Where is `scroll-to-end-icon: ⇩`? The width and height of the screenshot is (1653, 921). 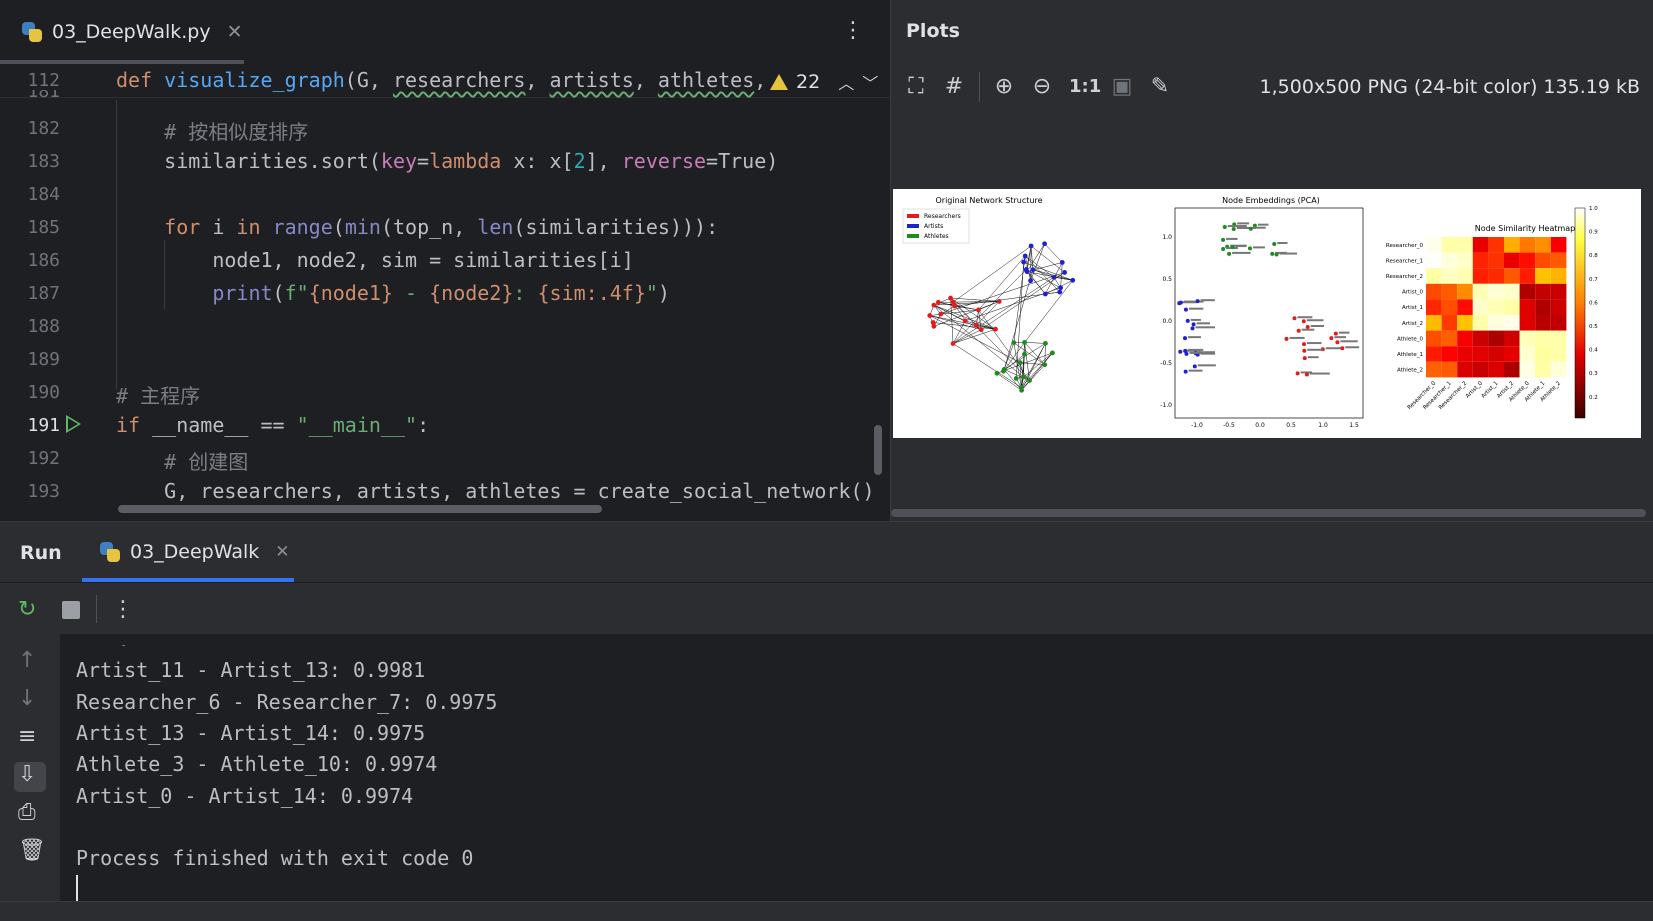
scroll-to-end-icon: ⇩ is located at coordinates (27, 774).